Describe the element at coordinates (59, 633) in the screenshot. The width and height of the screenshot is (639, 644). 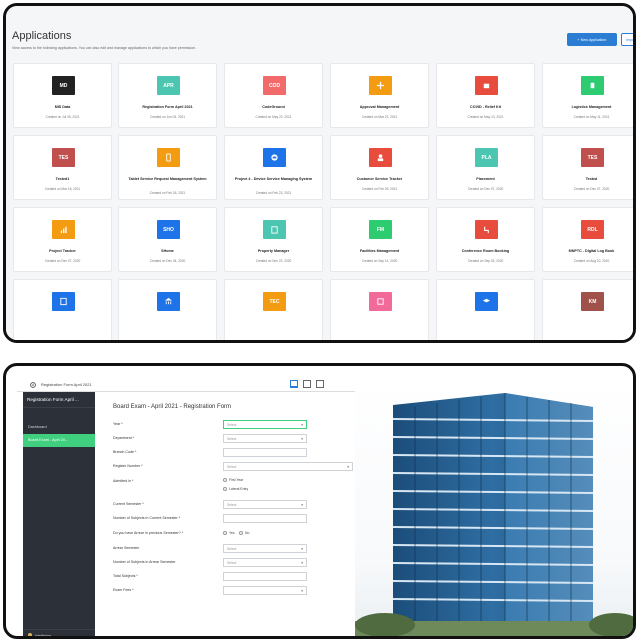
I see `sidebar-user: Intellimine` at that location.